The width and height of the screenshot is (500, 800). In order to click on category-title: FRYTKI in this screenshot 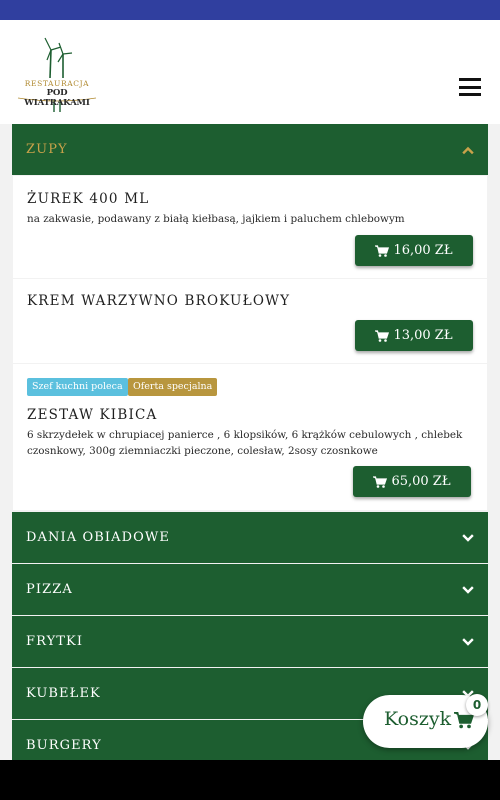, I will do `click(55, 641)`.